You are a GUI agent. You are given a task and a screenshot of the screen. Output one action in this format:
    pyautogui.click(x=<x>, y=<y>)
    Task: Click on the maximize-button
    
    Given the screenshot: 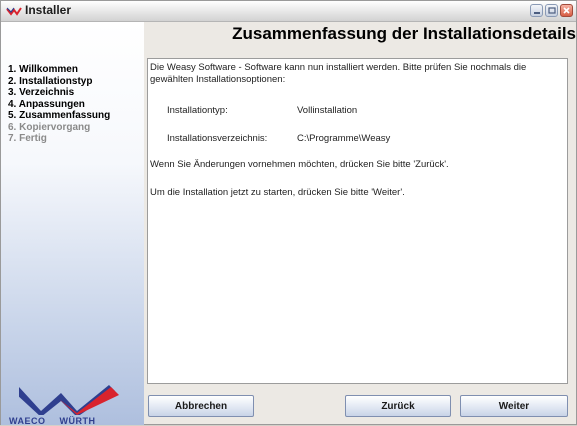 What is the action you would take?
    pyautogui.click(x=551, y=10)
    